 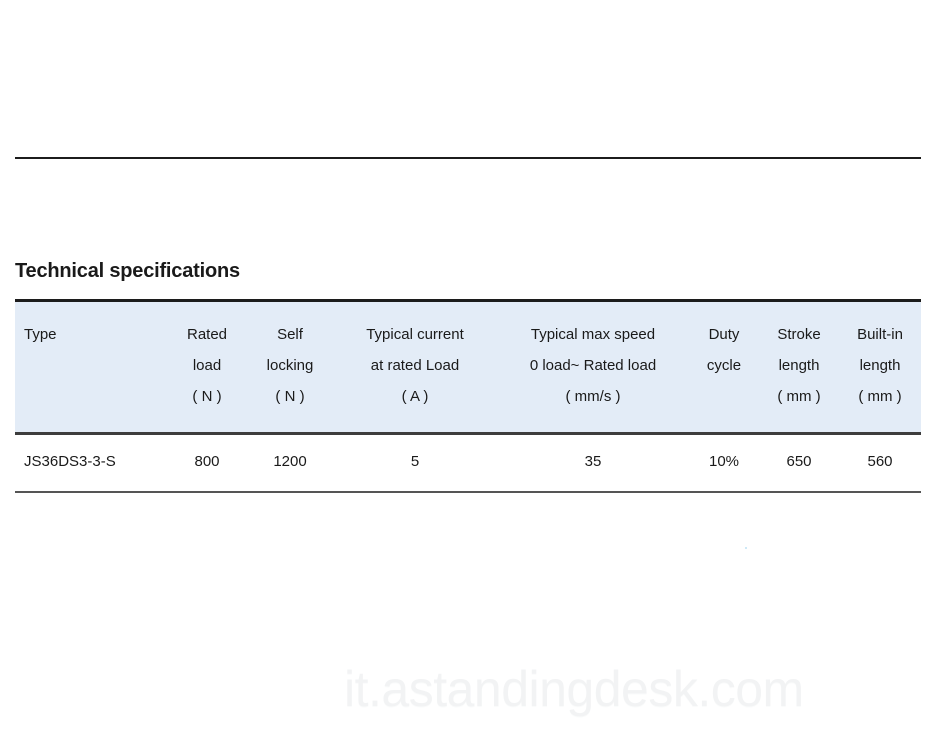 I want to click on column-header-duty-cycle-line2: cycle, so click(x=724, y=365).